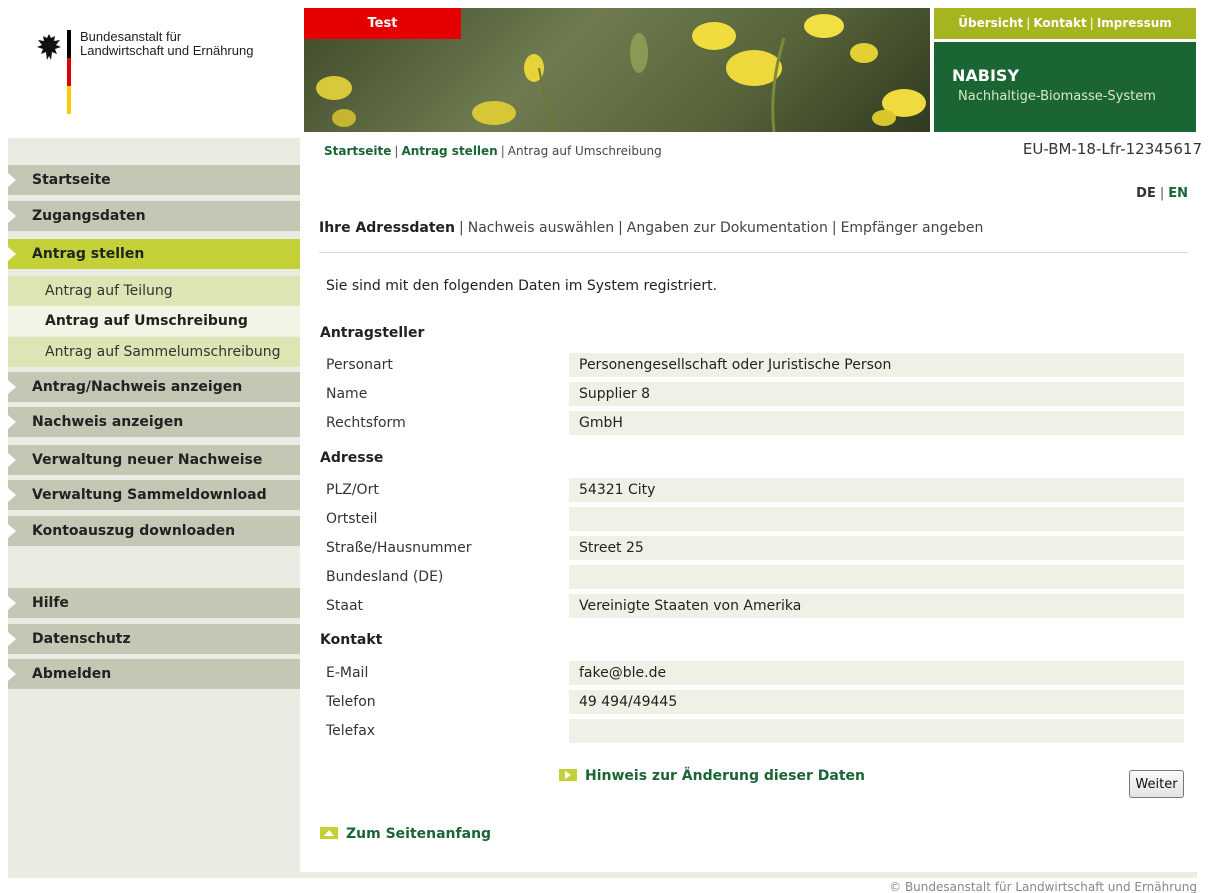 Image resolution: width=1209 pixels, height=893 pixels. I want to click on top-nav-uebersicht: Übersicht, so click(990, 23).